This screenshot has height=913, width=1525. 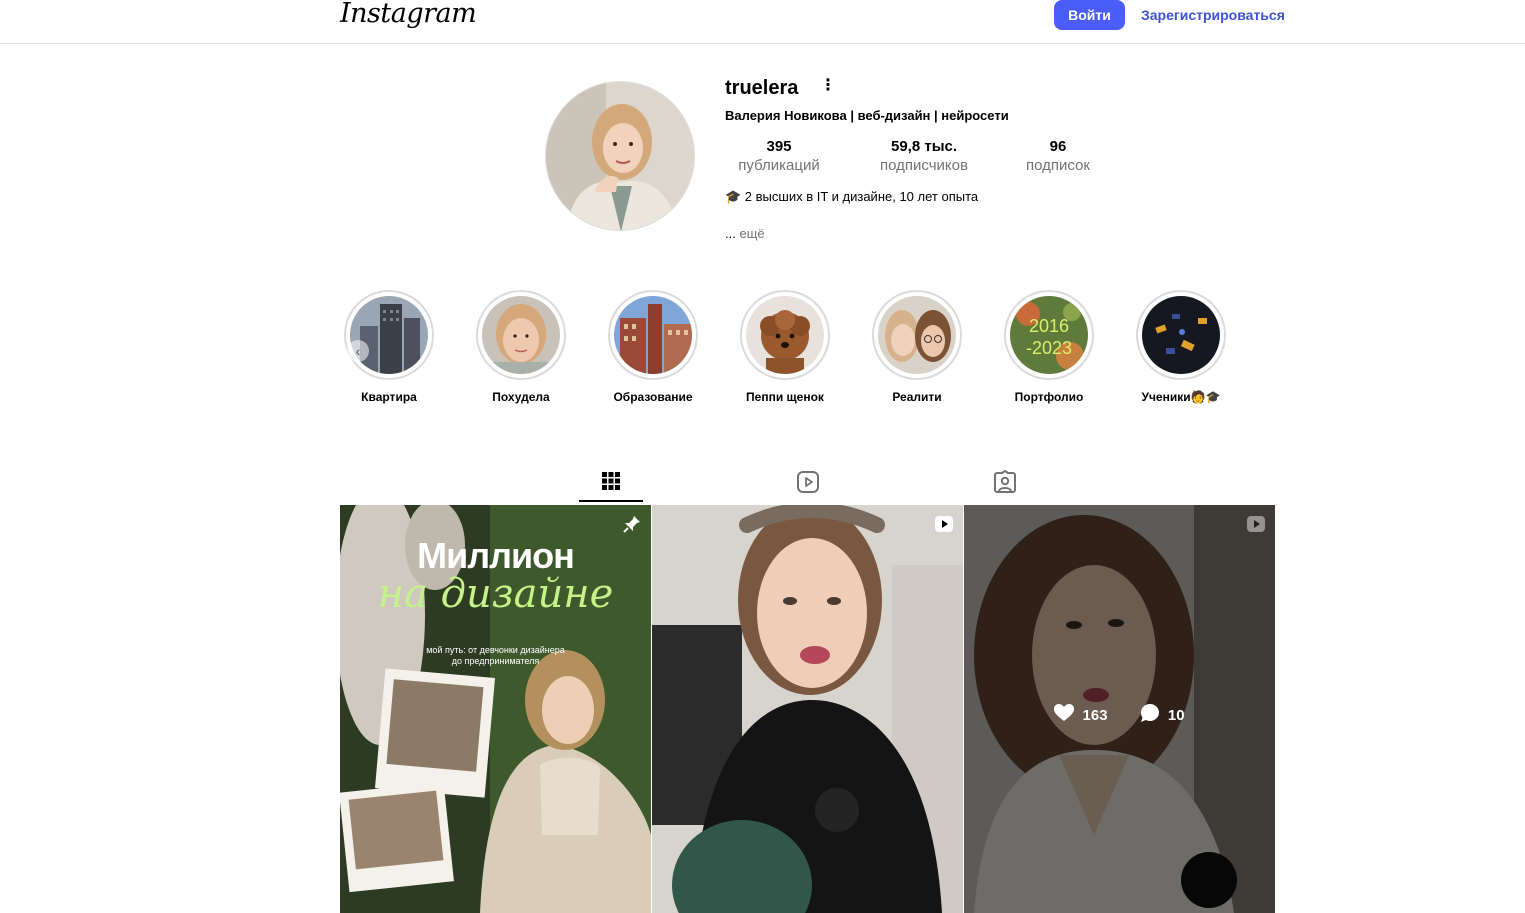 What do you see at coordinates (1058, 156) in the screenshot?
I see `stat-following: 96 подписок` at bounding box center [1058, 156].